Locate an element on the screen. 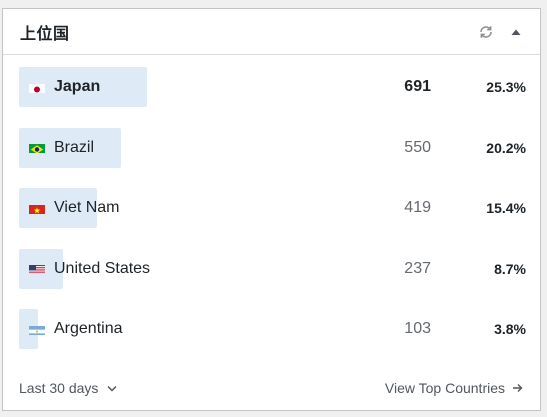 Image resolution: width=547 pixels, height=417 pixels. widget-title: 上位国 is located at coordinates (45, 34).